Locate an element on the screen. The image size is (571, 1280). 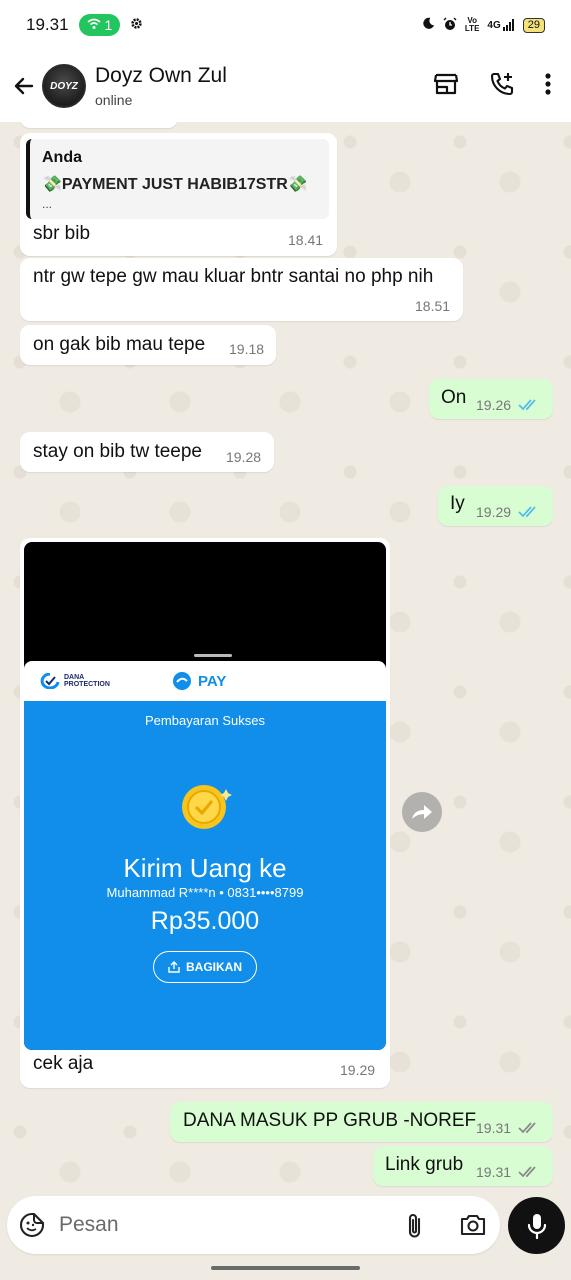
message-bubble-outgoing: On 19.26 is located at coordinates (491, 399).